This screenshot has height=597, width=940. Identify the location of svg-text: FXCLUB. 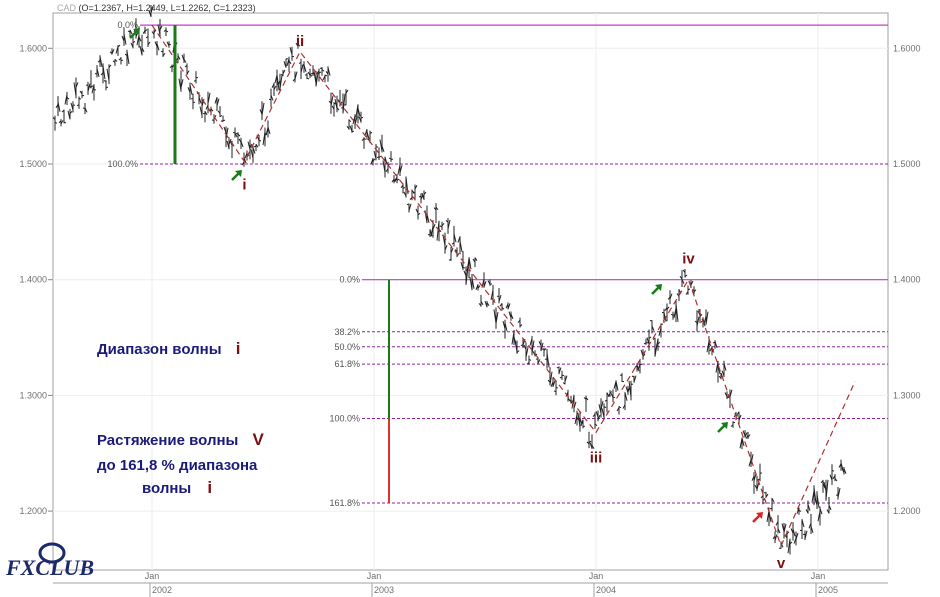
(49, 567).